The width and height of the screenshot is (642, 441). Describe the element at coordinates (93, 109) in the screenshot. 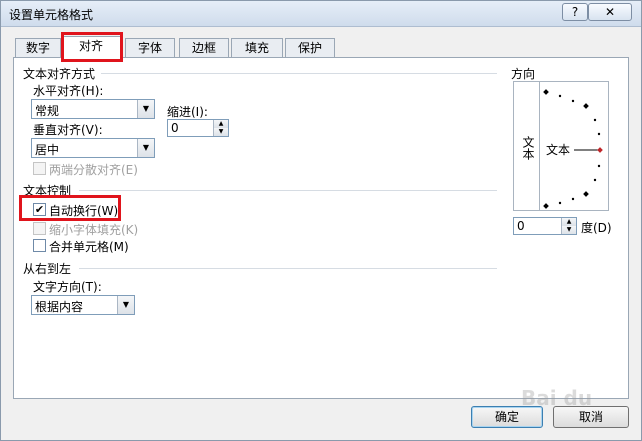

I see `horizontal-align-select: 常规 ▼` at that location.